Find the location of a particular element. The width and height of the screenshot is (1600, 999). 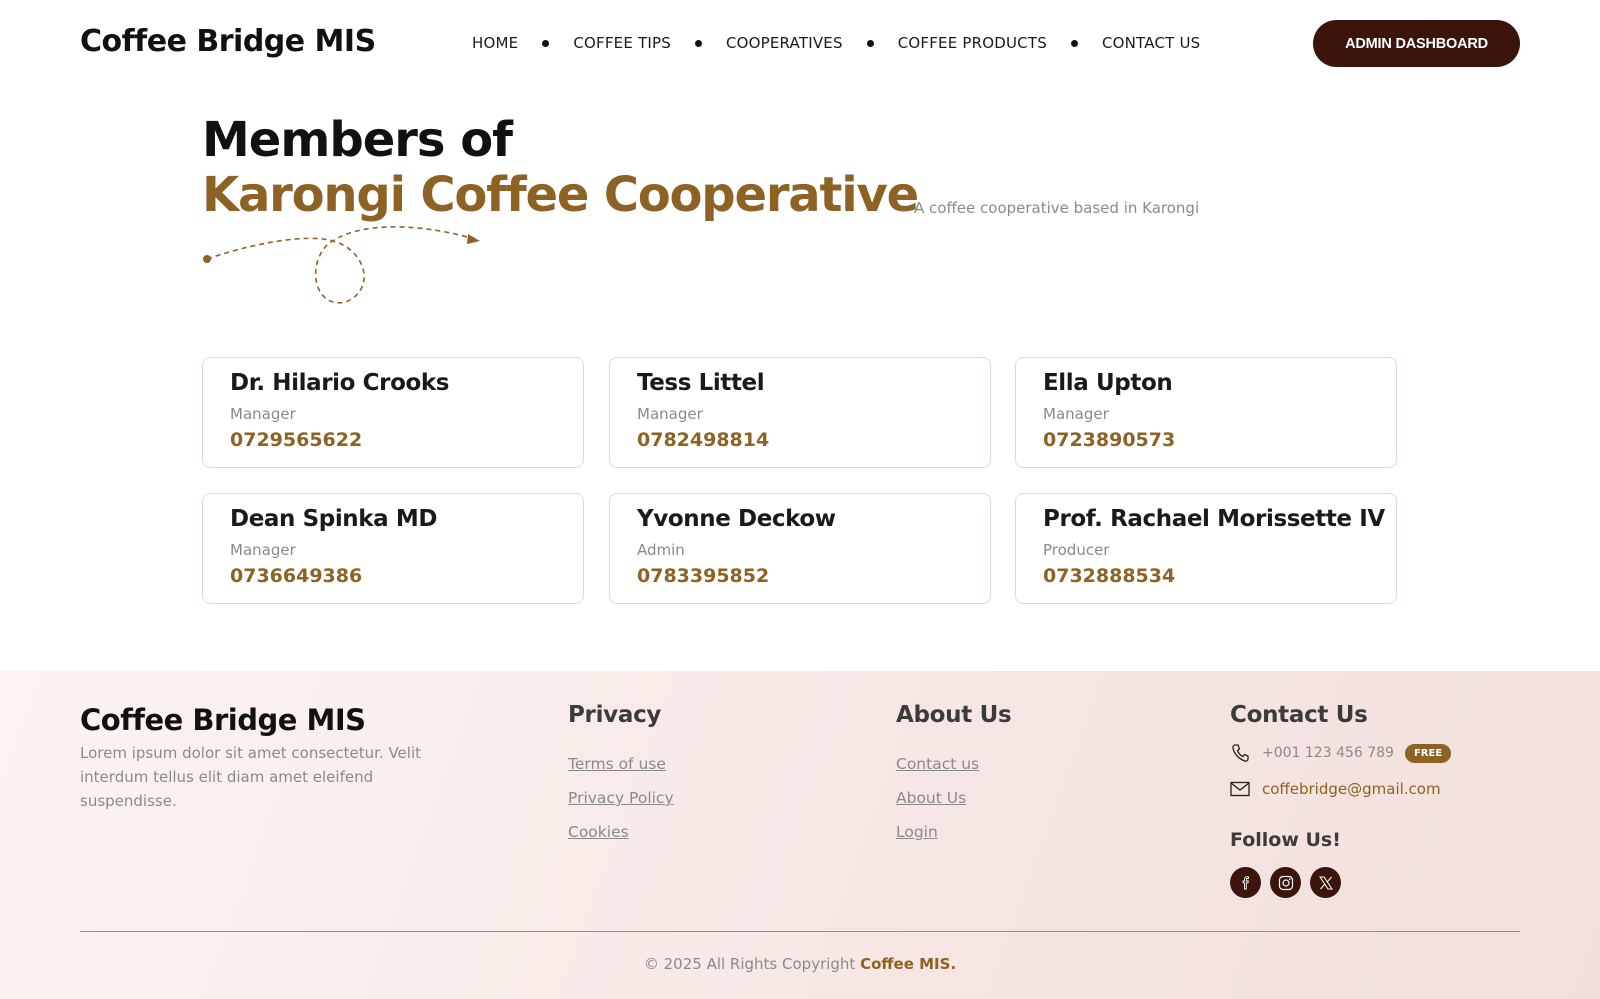

page-title: Members of is located at coordinates (357, 140).